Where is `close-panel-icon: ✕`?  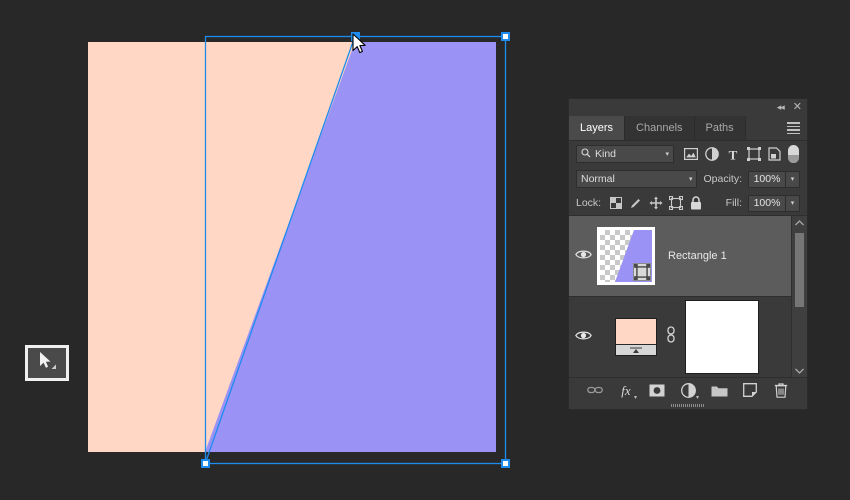 close-panel-icon: ✕ is located at coordinates (797, 107).